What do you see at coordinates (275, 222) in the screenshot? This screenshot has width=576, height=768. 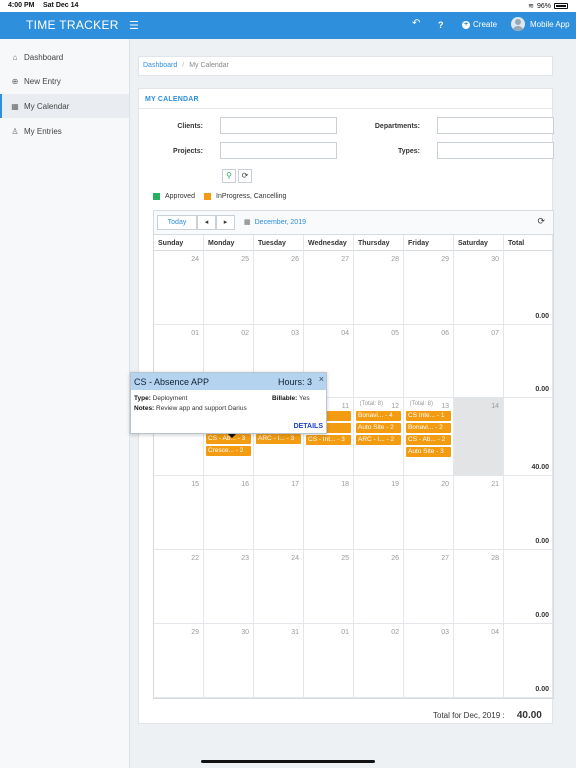 I see `month-picker: ▦ December, 2019` at bounding box center [275, 222].